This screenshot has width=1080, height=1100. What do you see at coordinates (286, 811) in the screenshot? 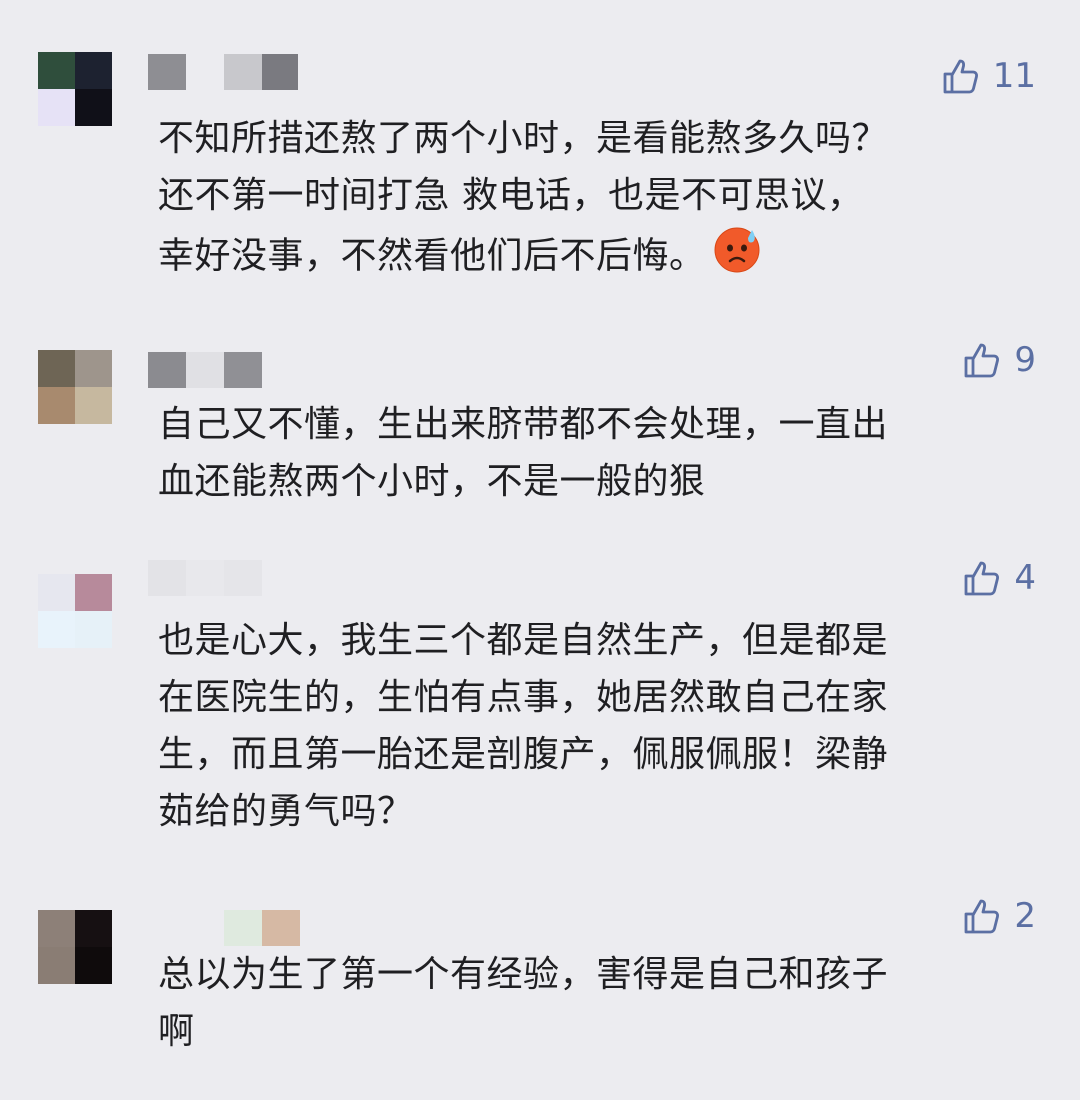
I see `comment-line: 茹给的勇气吗？` at bounding box center [286, 811].